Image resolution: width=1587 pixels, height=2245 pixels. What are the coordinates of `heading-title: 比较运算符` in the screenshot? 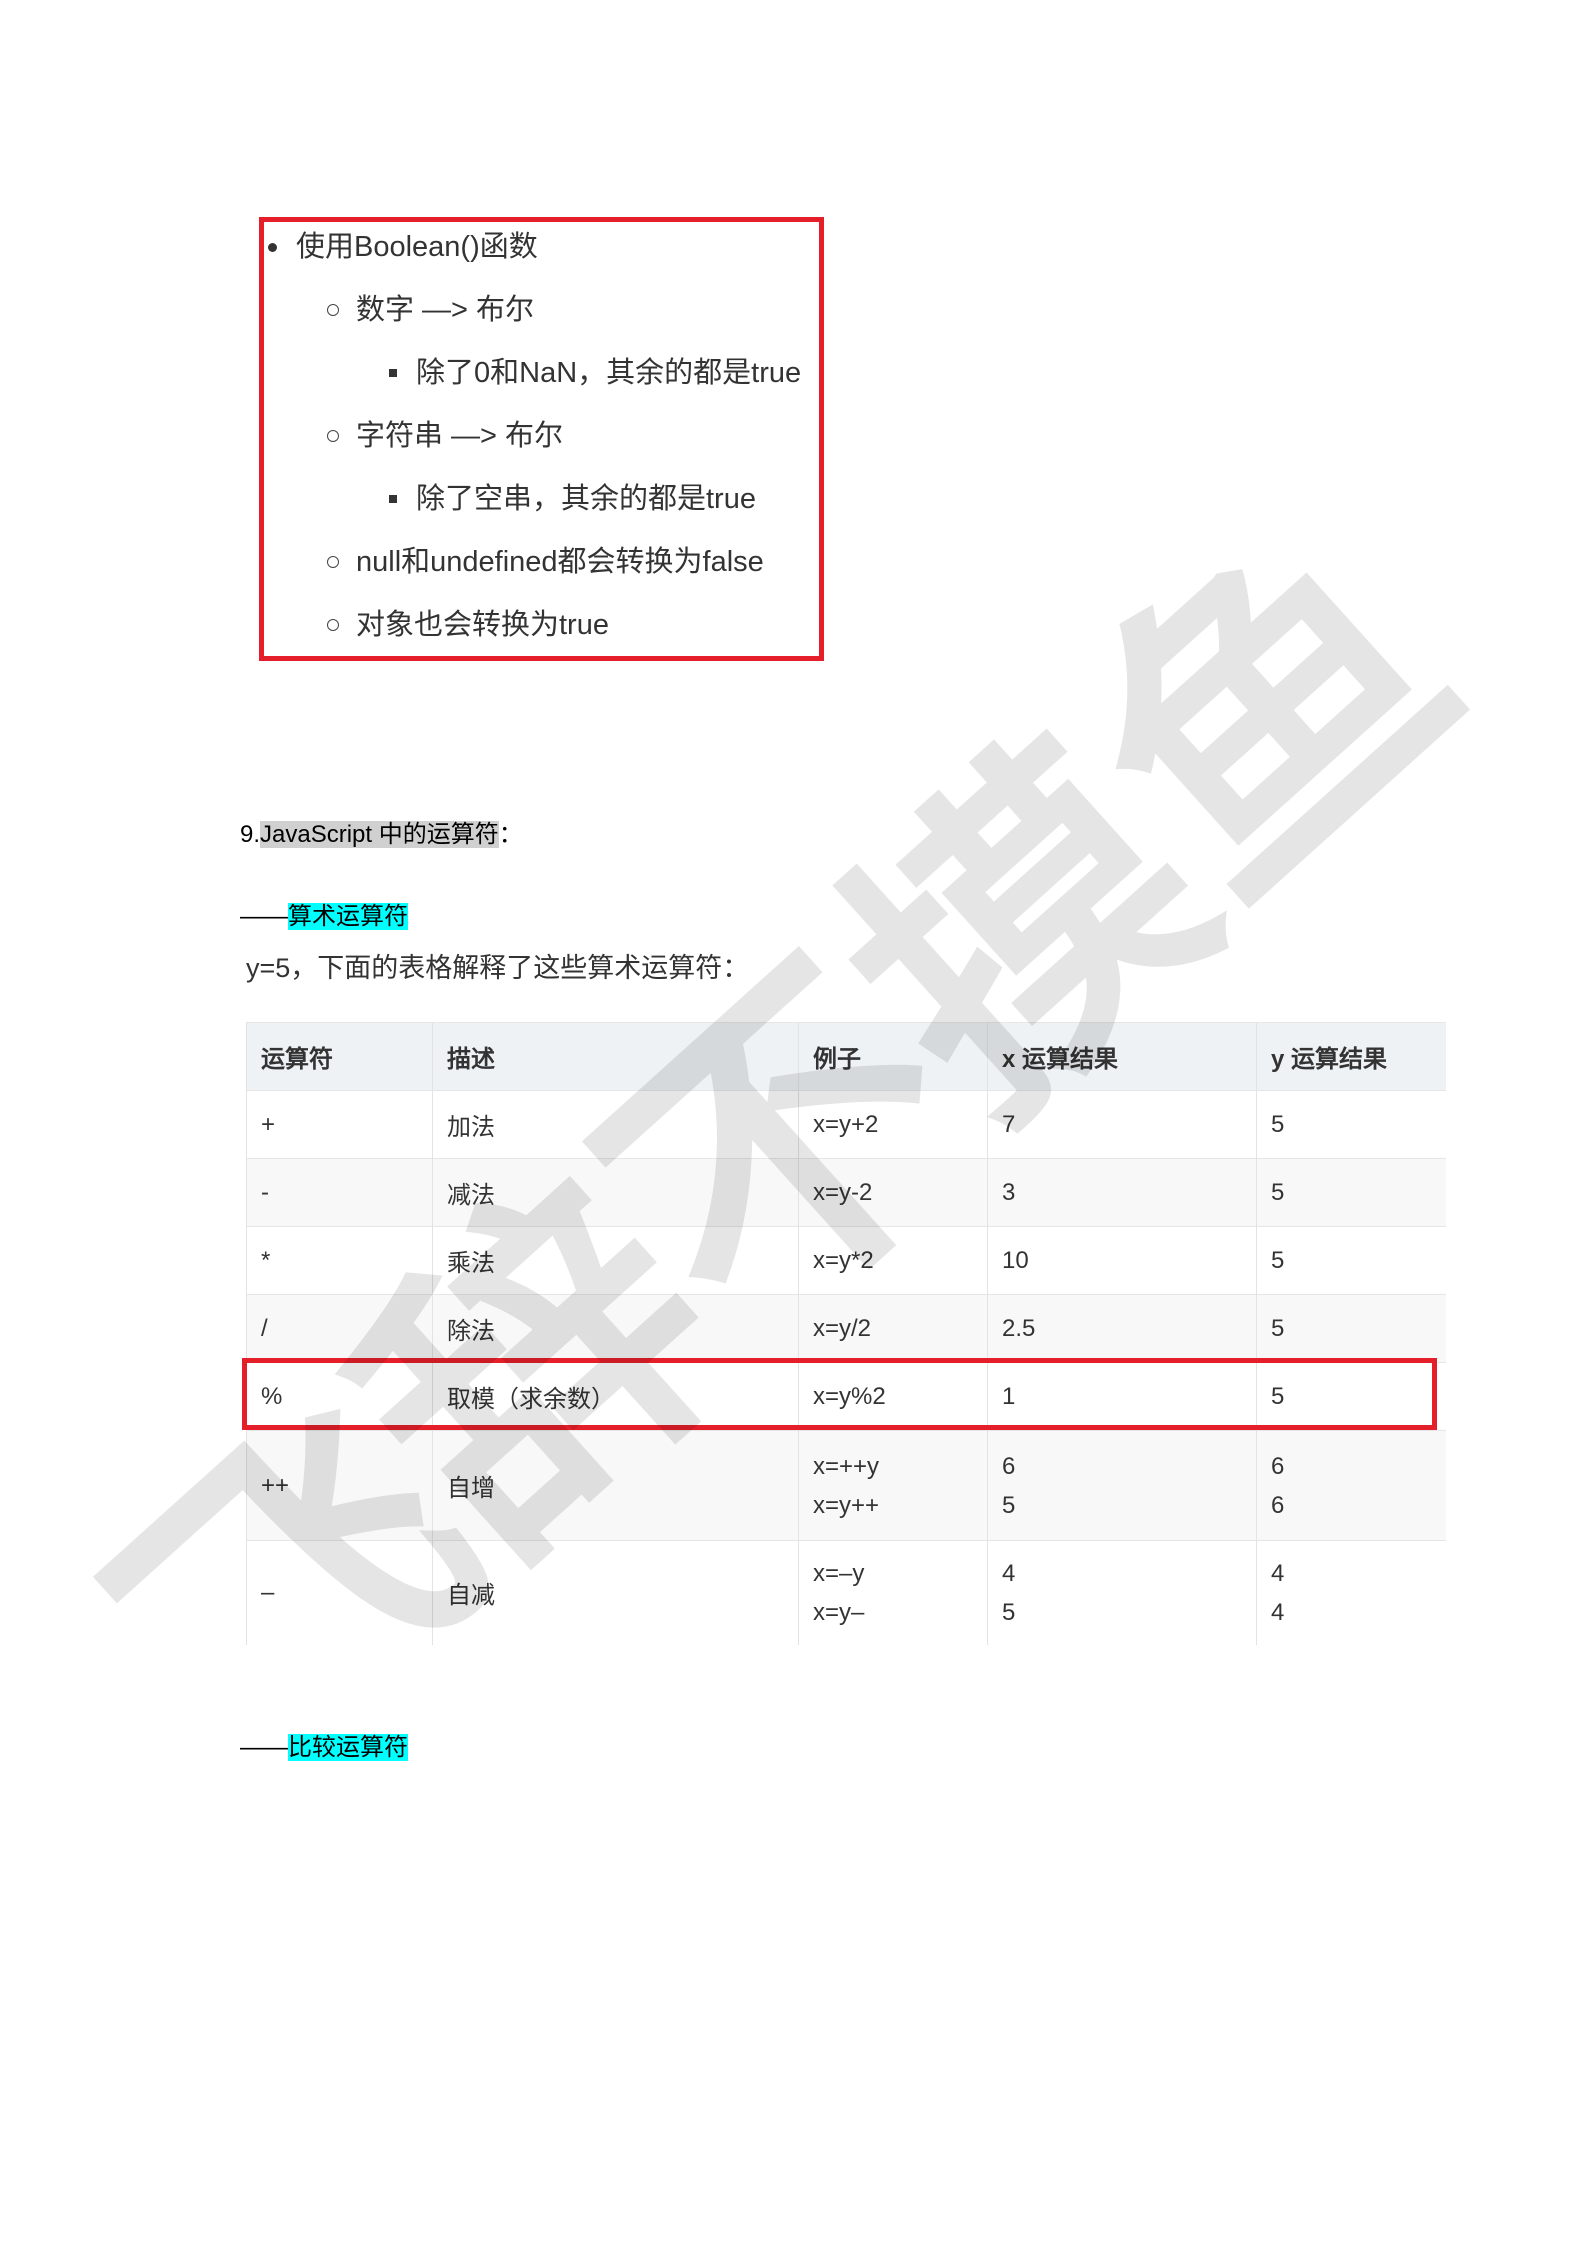 It's located at (348, 1747).